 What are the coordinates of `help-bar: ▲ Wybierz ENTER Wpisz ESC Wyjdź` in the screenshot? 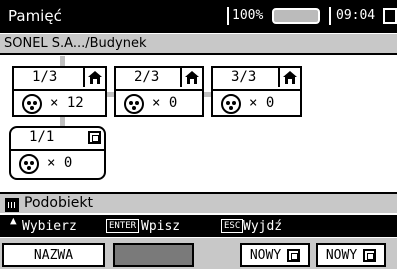 It's located at (198, 225).